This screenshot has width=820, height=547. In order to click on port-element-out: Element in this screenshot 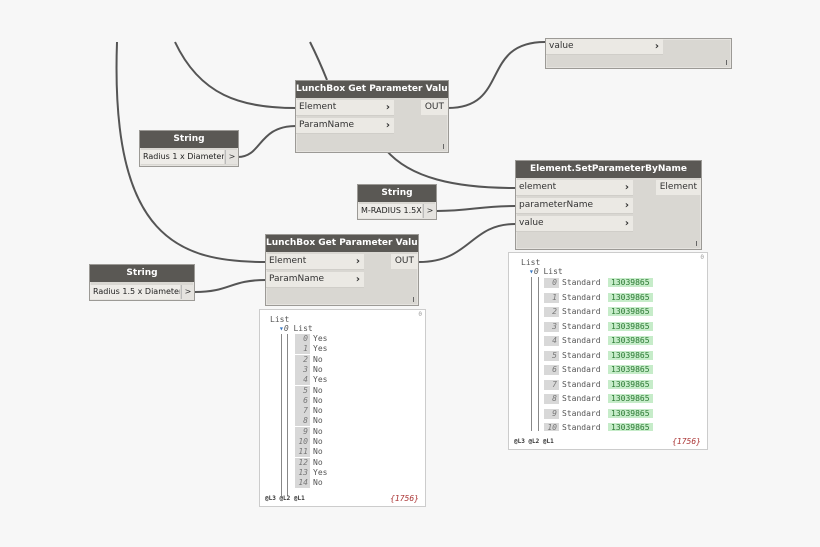, I will do `click(678, 187)`.